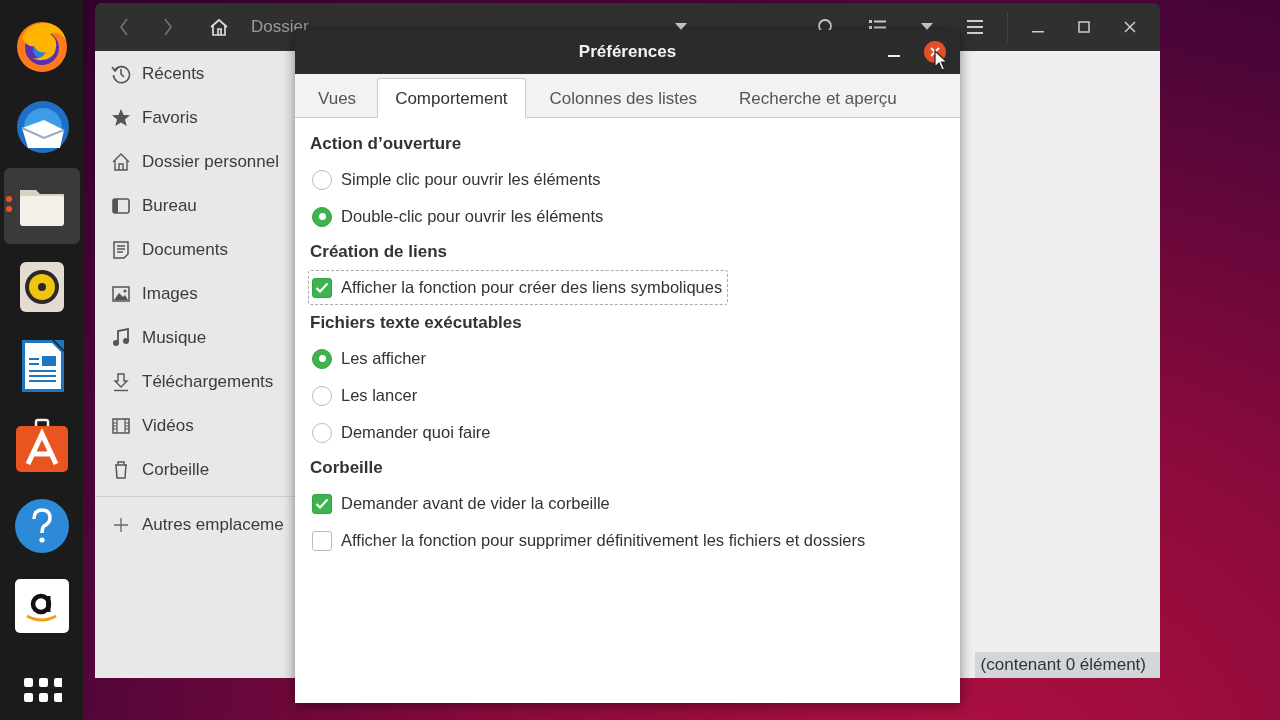  What do you see at coordinates (1084, 27) in the screenshot?
I see `maximize-icon` at bounding box center [1084, 27].